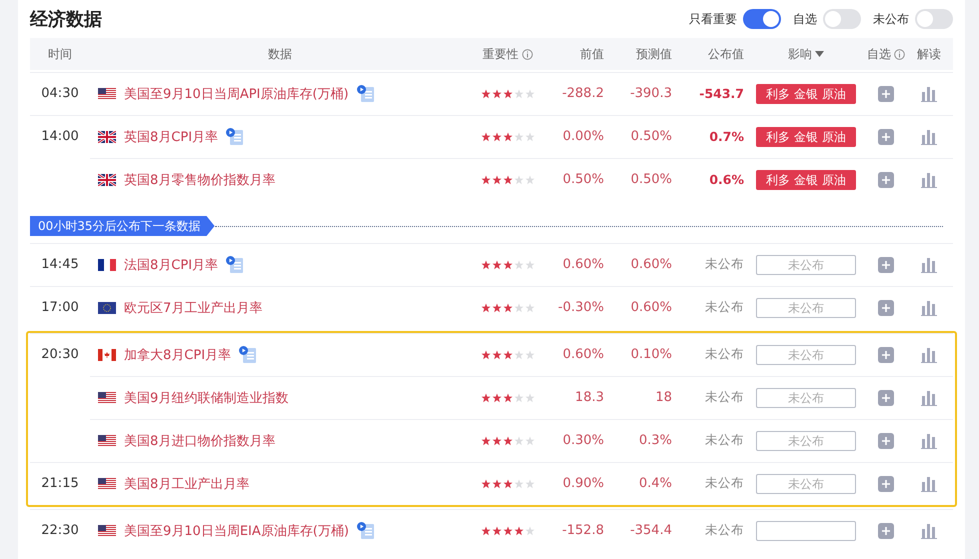 The image size is (979, 559). What do you see at coordinates (819, 54) in the screenshot?
I see `caret-icon` at bounding box center [819, 54].